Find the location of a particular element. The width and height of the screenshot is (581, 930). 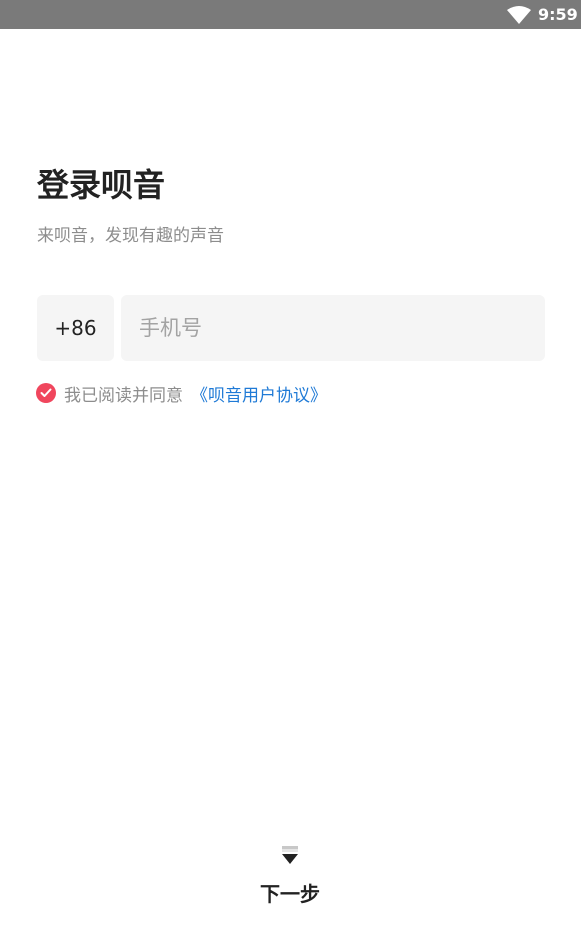

check-circle-icon is located at coordinates (46, 392).